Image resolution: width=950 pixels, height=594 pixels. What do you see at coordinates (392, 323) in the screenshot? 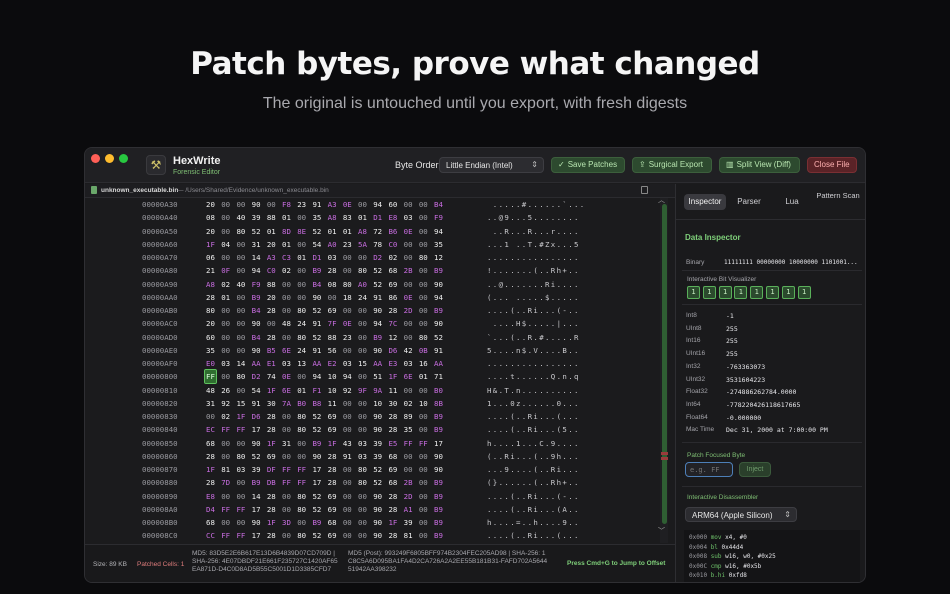
I see `hex-byte: 7C` at bounding box center [392, 323].